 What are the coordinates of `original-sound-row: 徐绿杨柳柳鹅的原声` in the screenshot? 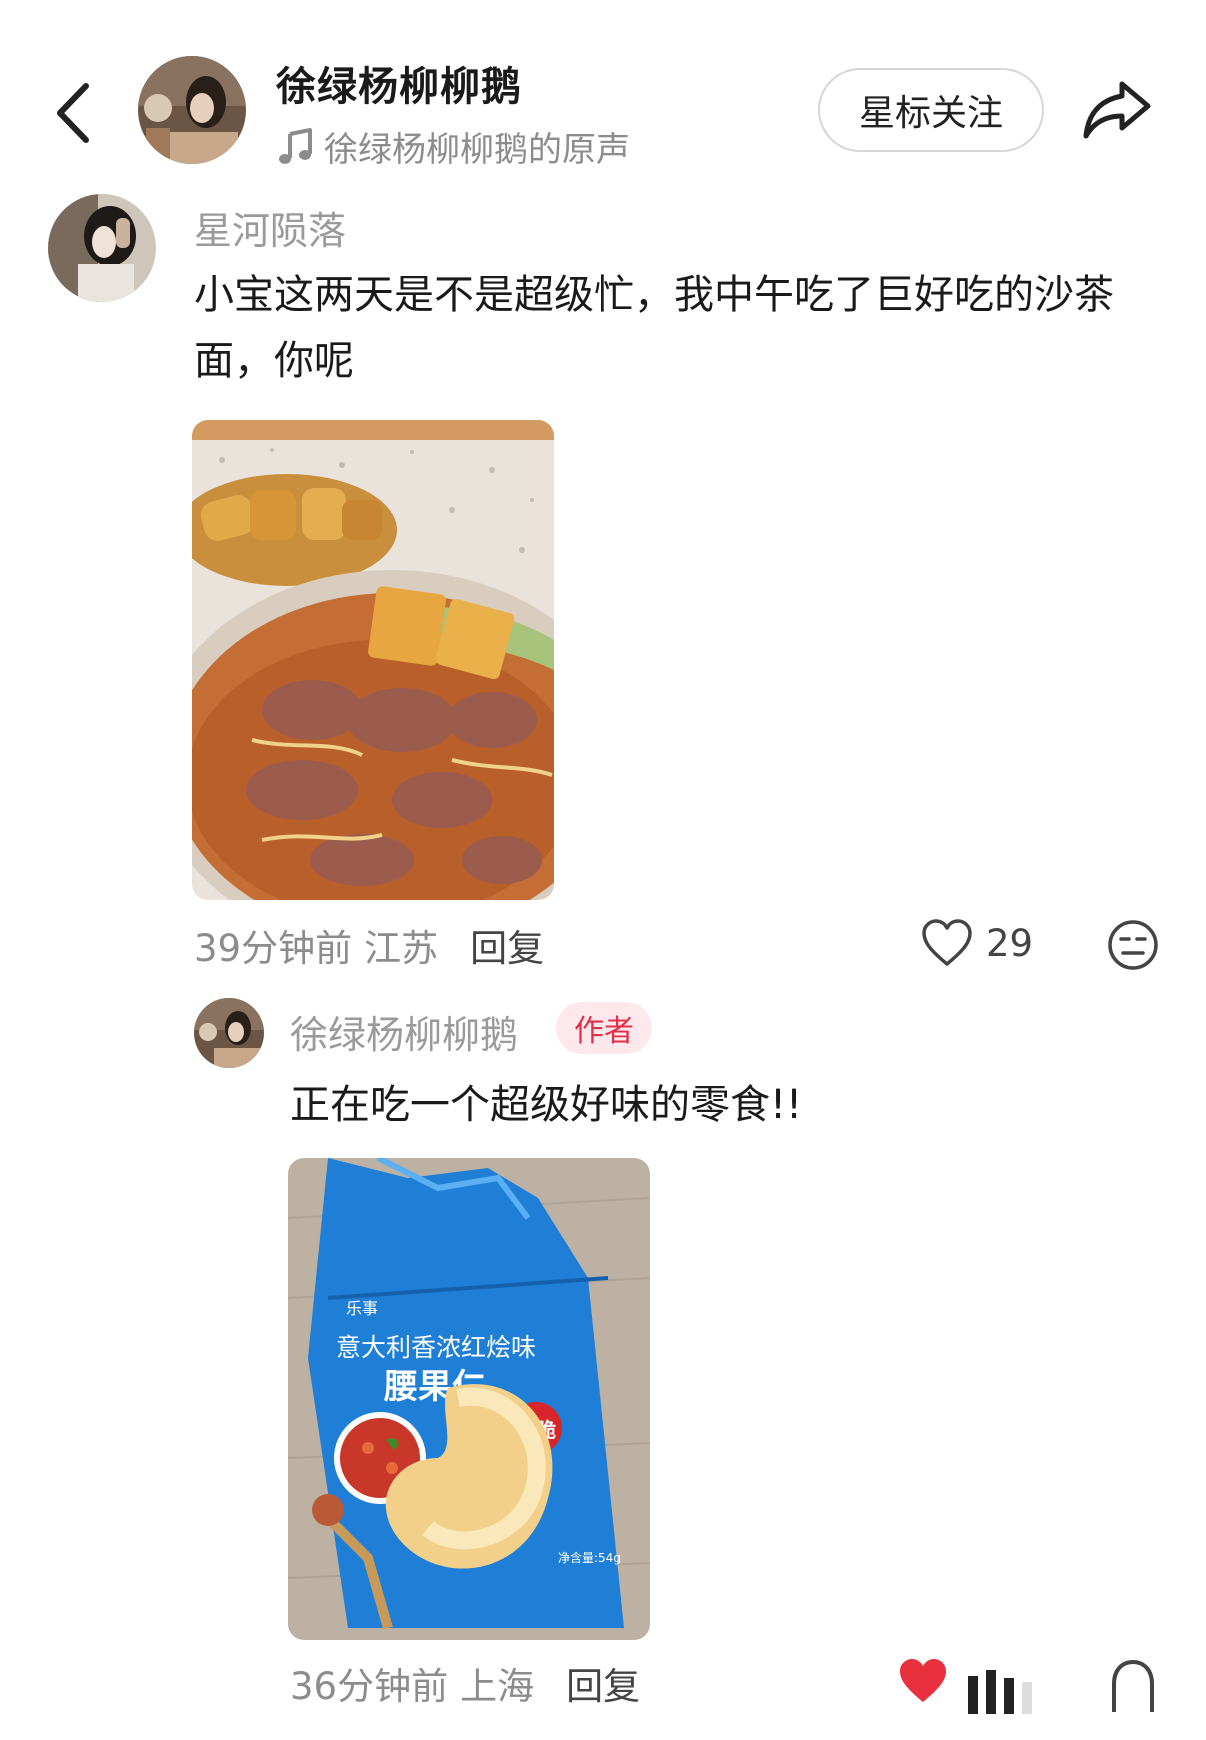 It's located at (453, 146).